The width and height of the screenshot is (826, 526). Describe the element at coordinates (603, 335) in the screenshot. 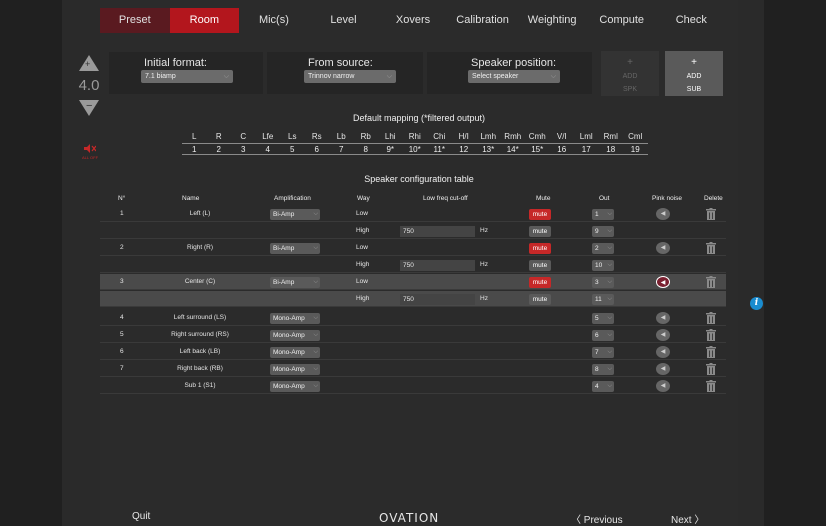

I see `output-select: 6 ⌵` at that location.